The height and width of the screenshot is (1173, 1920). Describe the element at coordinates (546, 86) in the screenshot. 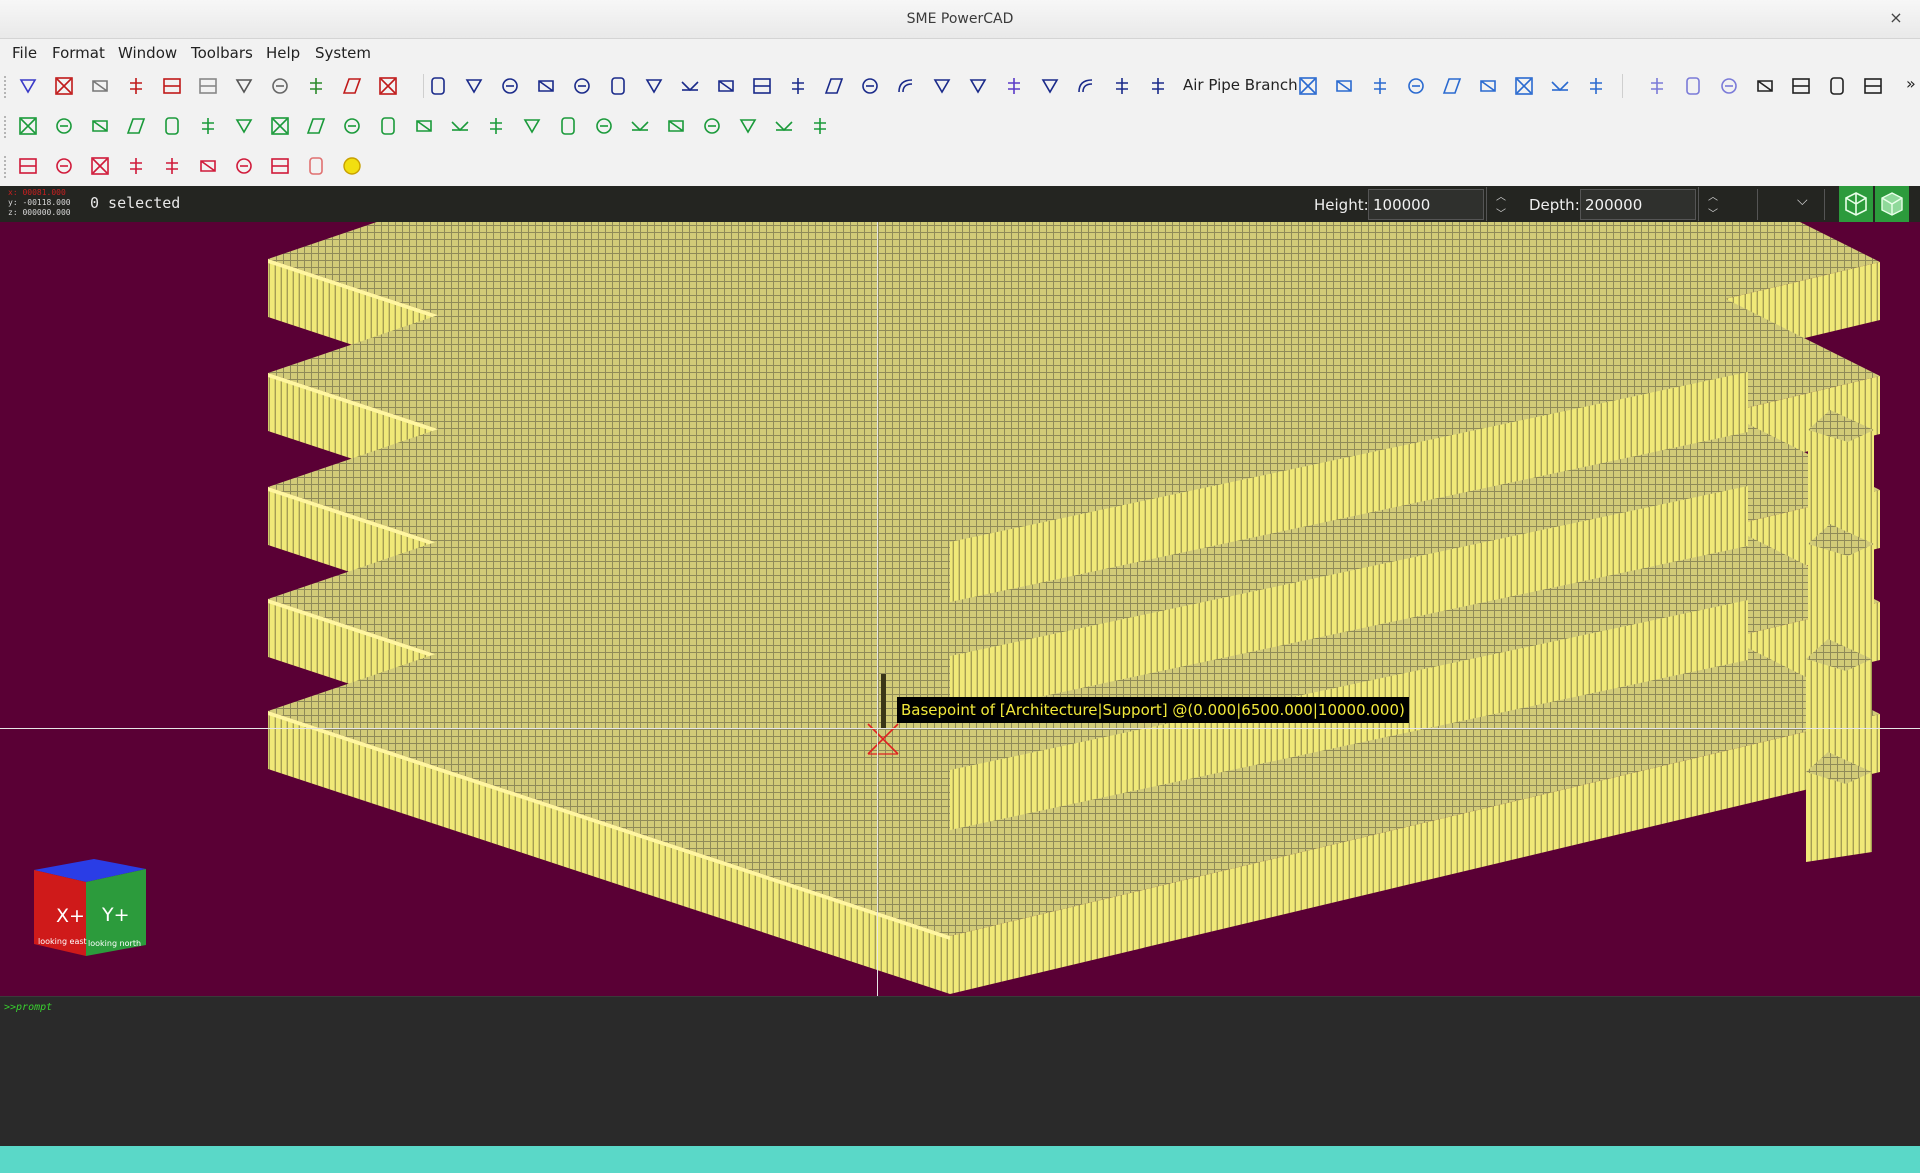

I see `duct-end-icon` at that location.